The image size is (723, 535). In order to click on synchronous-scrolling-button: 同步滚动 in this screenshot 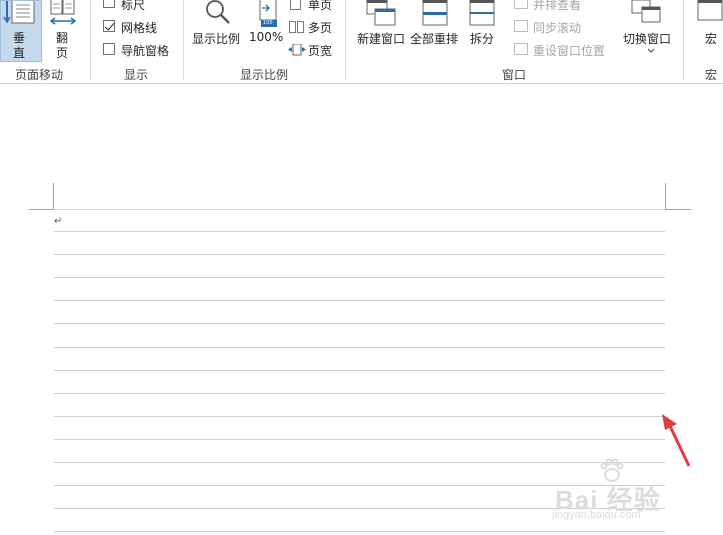, I will do `click(562, 27)`.